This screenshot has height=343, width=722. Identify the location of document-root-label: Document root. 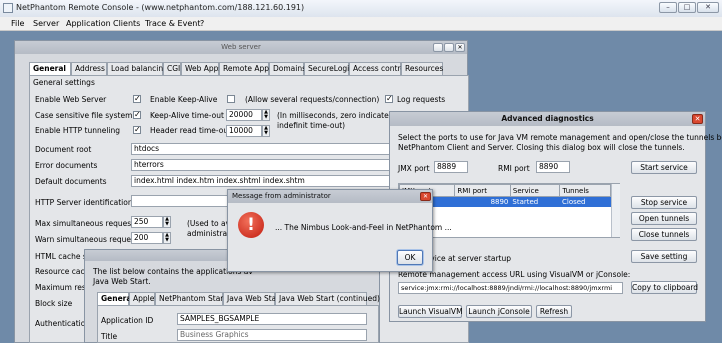
(63, 149).